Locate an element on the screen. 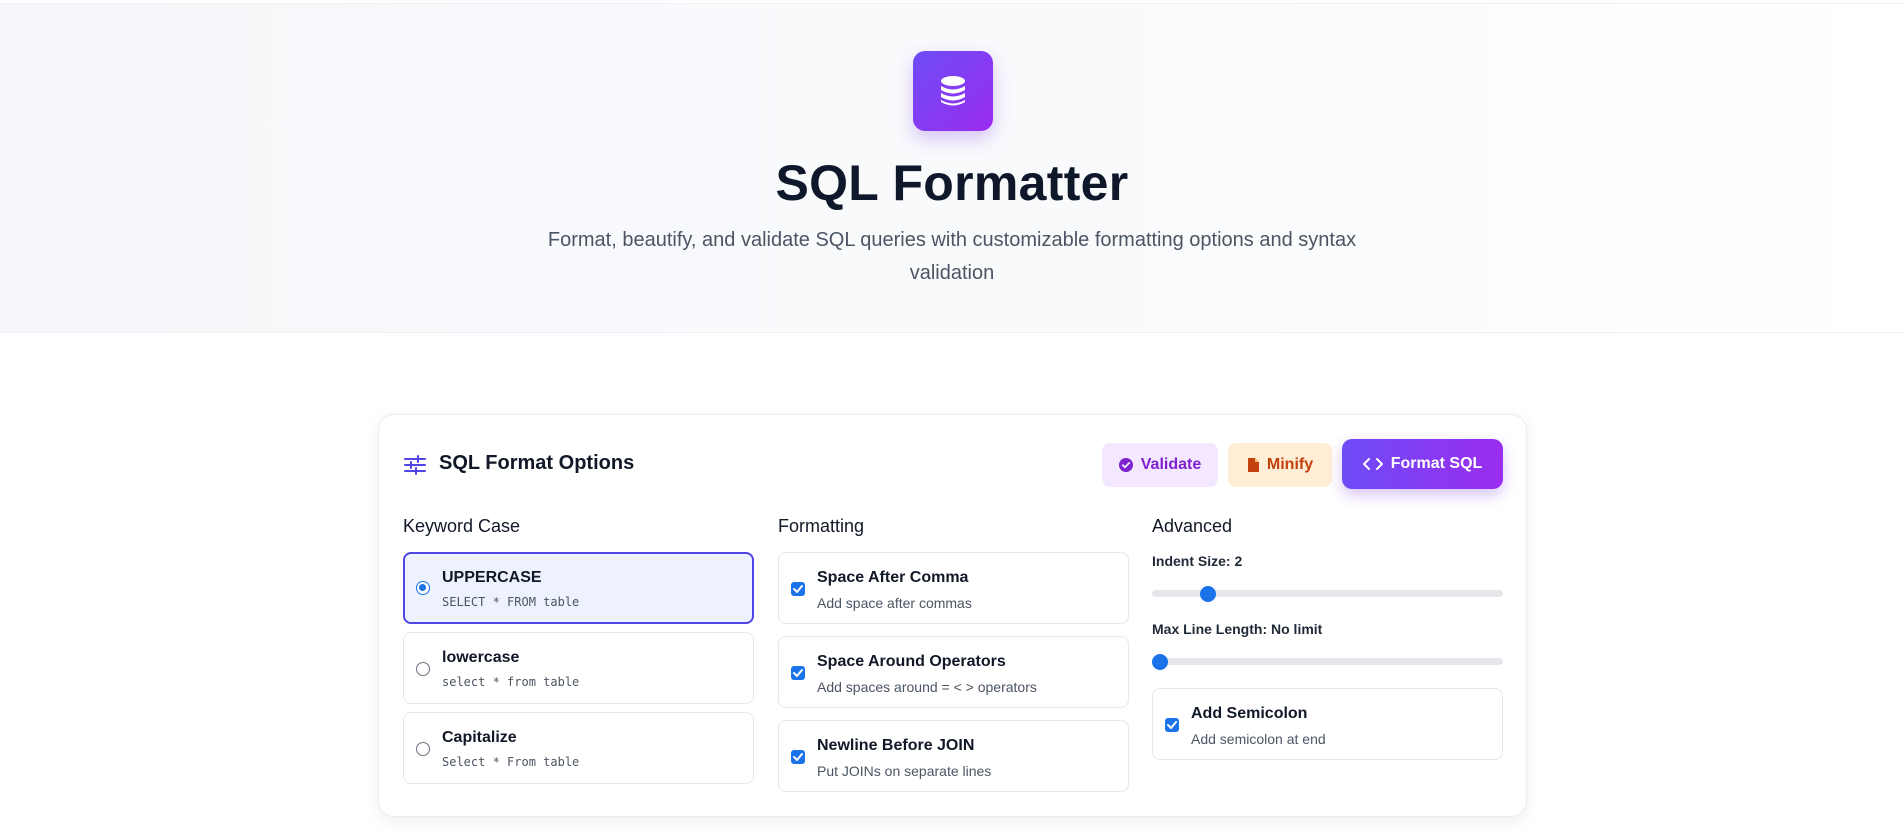 The image size is (1904, 840). logo-tile is located at coordinates (953, 91).